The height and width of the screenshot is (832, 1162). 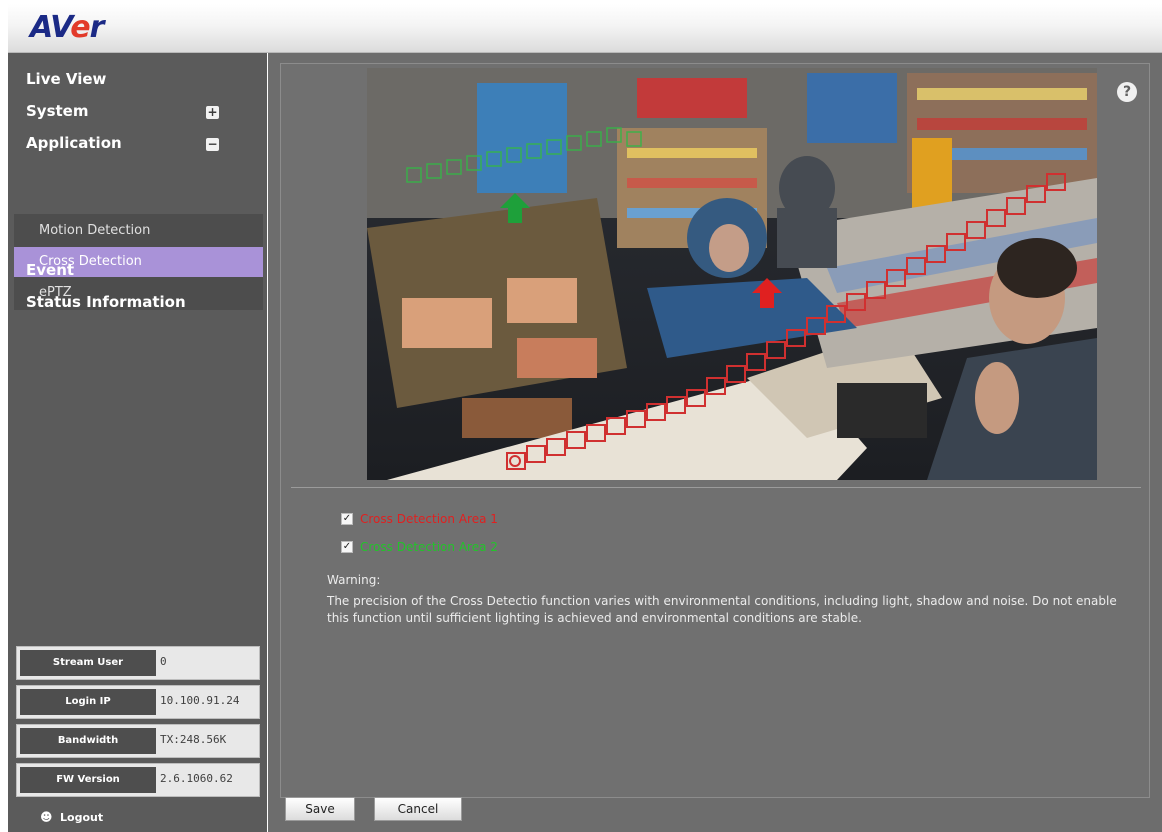 I want to click on nav-system: System +, so click(x=137, y=112).